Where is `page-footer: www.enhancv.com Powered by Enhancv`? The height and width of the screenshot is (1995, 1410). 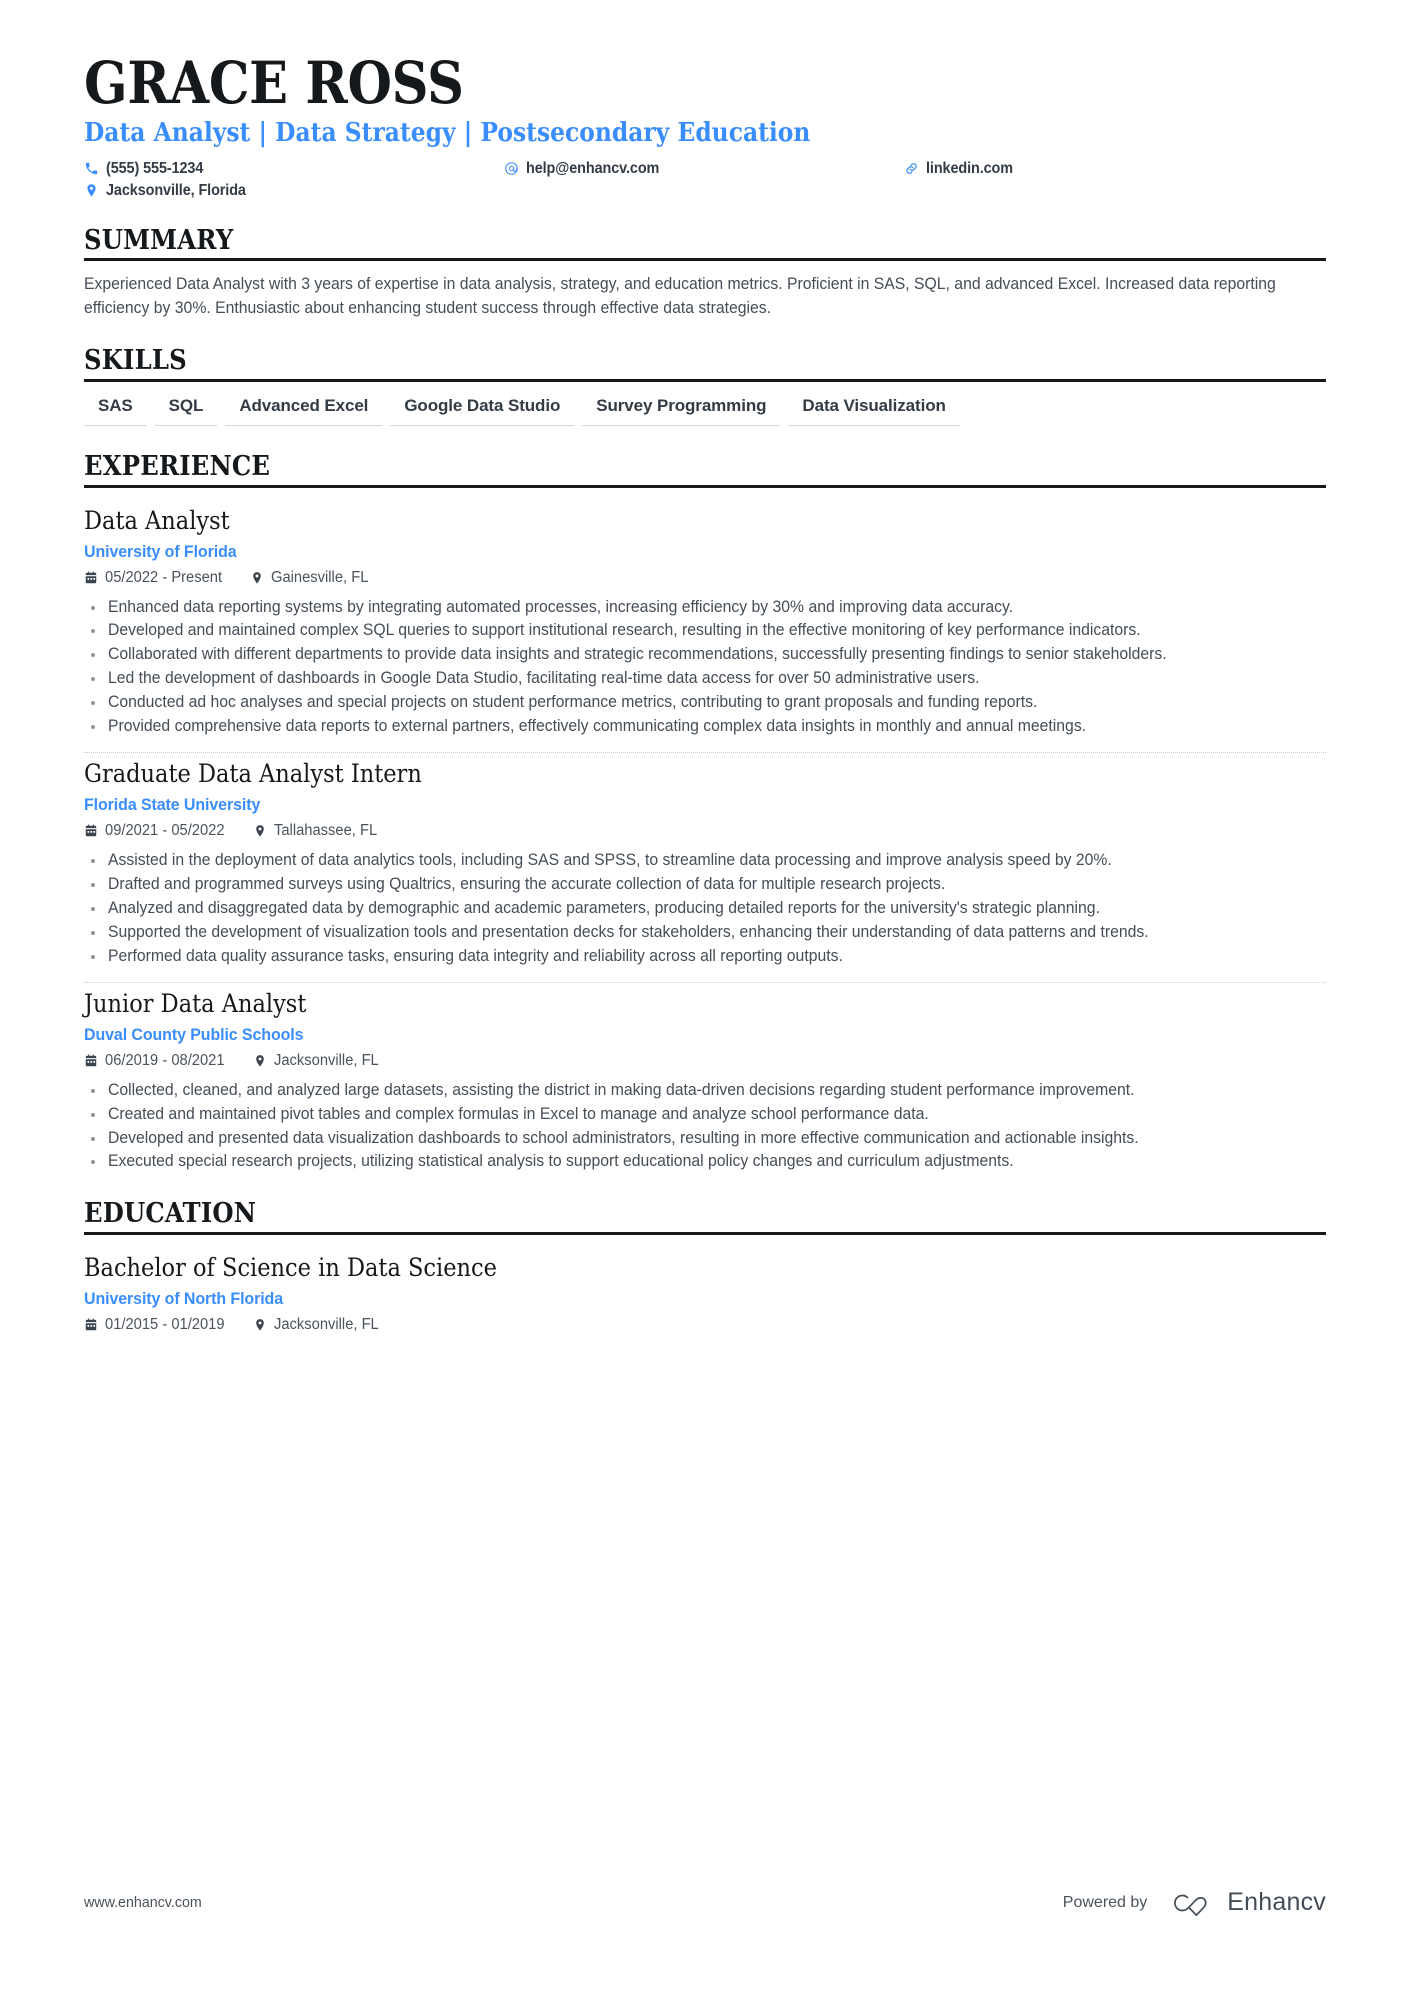
page-footer: www.enhancv.com Powered by Enhancv is located at coordinates (705, 1902).